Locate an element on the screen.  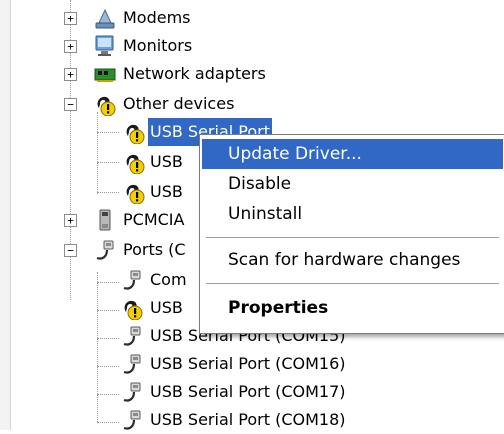
tree-item-usb-serial-port-com16: USB Serial Port (COM16) is located at coordinates (252, 364).